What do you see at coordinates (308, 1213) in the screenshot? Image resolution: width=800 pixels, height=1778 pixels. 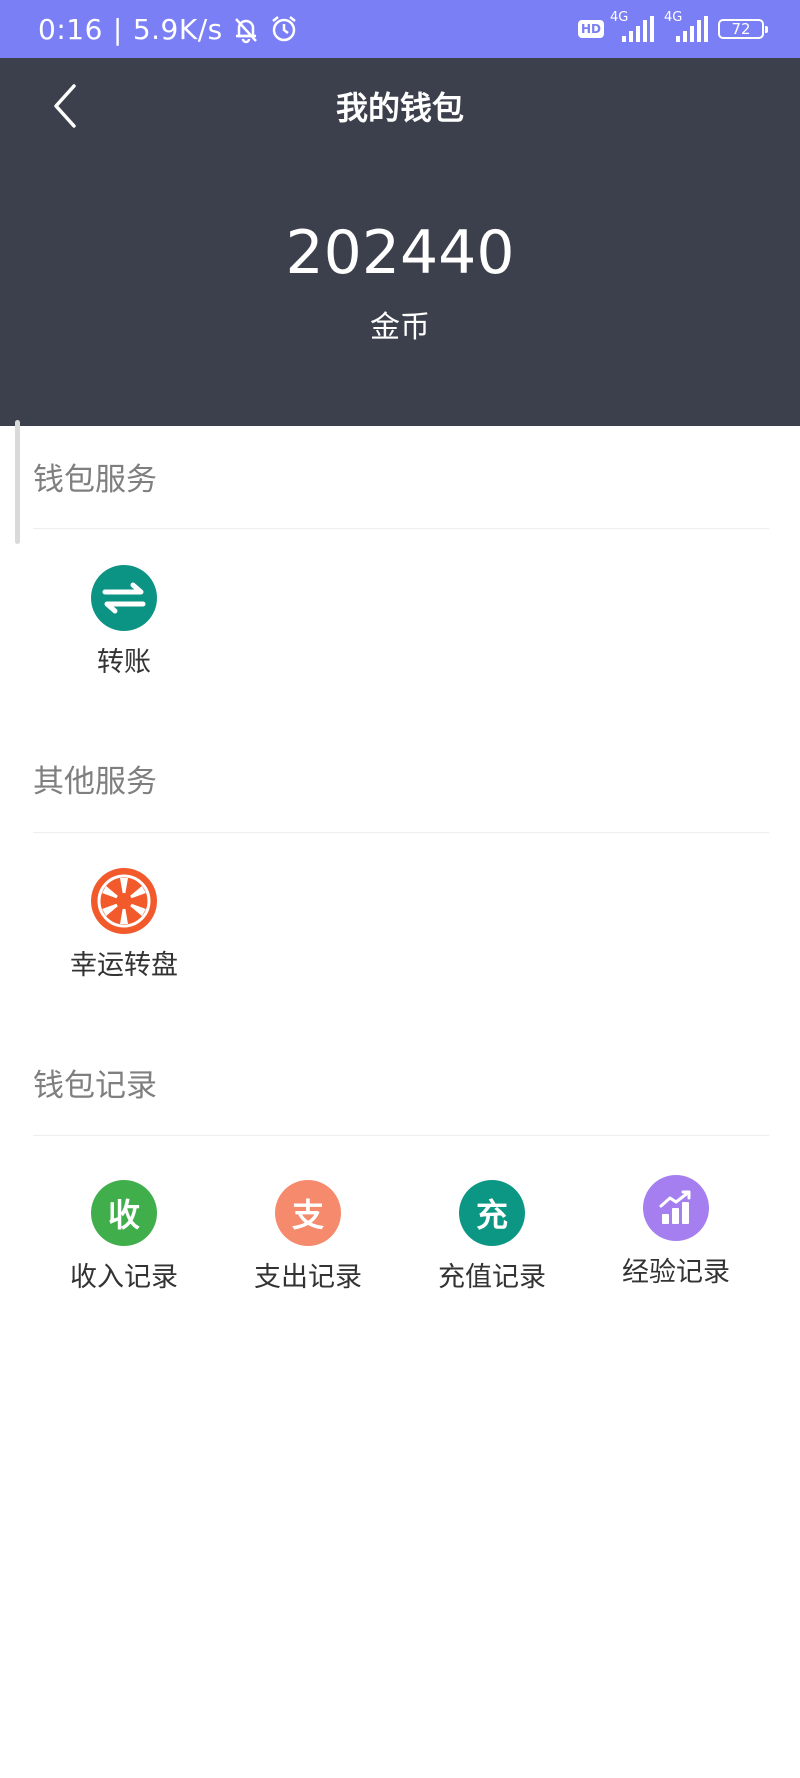 I see `expense-icon: 支` at bounding box center [308, 1213].